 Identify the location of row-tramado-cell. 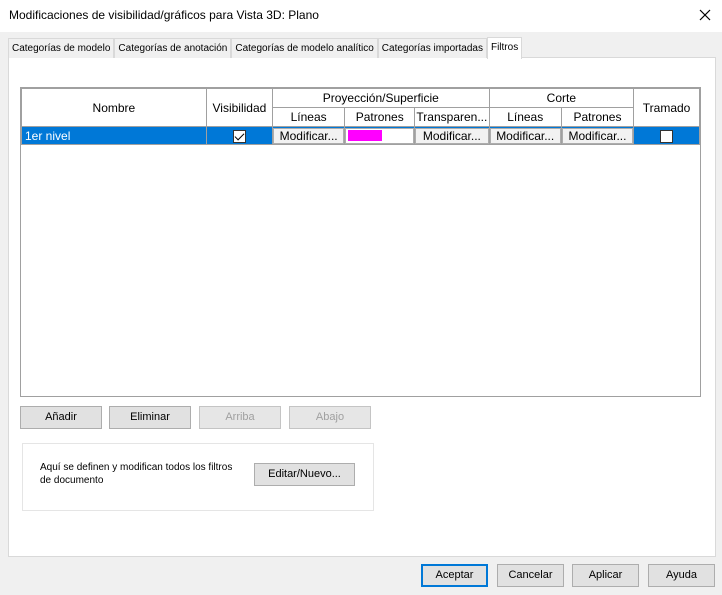
(666, 135).